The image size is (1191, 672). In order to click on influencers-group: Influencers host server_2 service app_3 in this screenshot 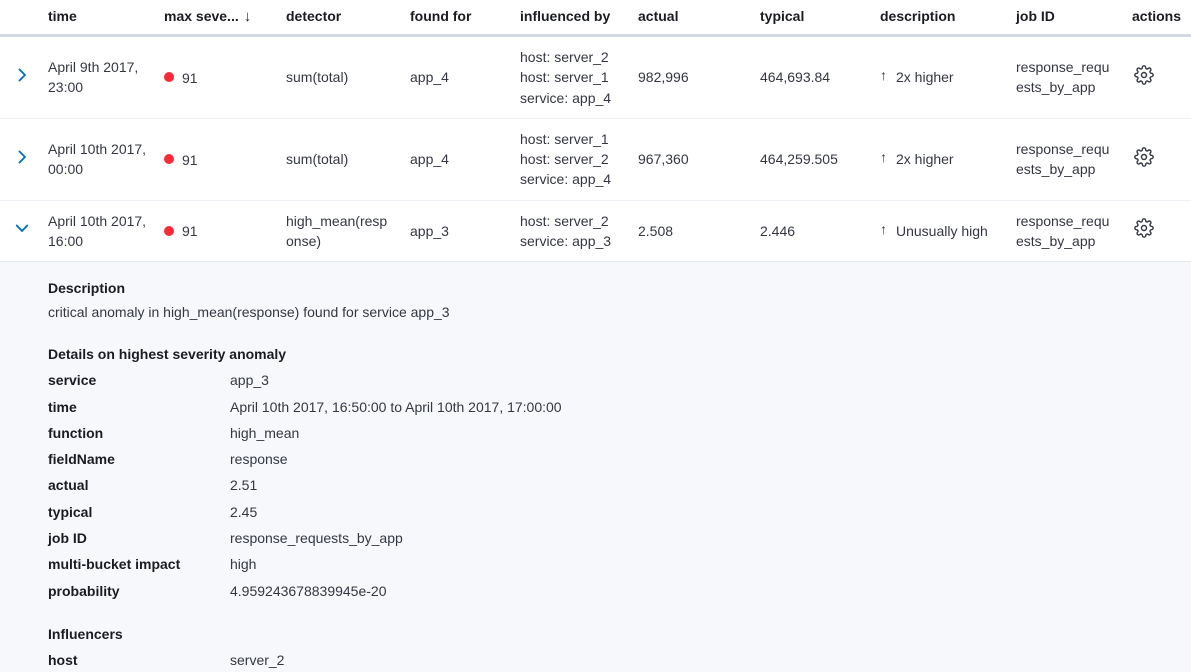, I will do `click(619, 648)`.